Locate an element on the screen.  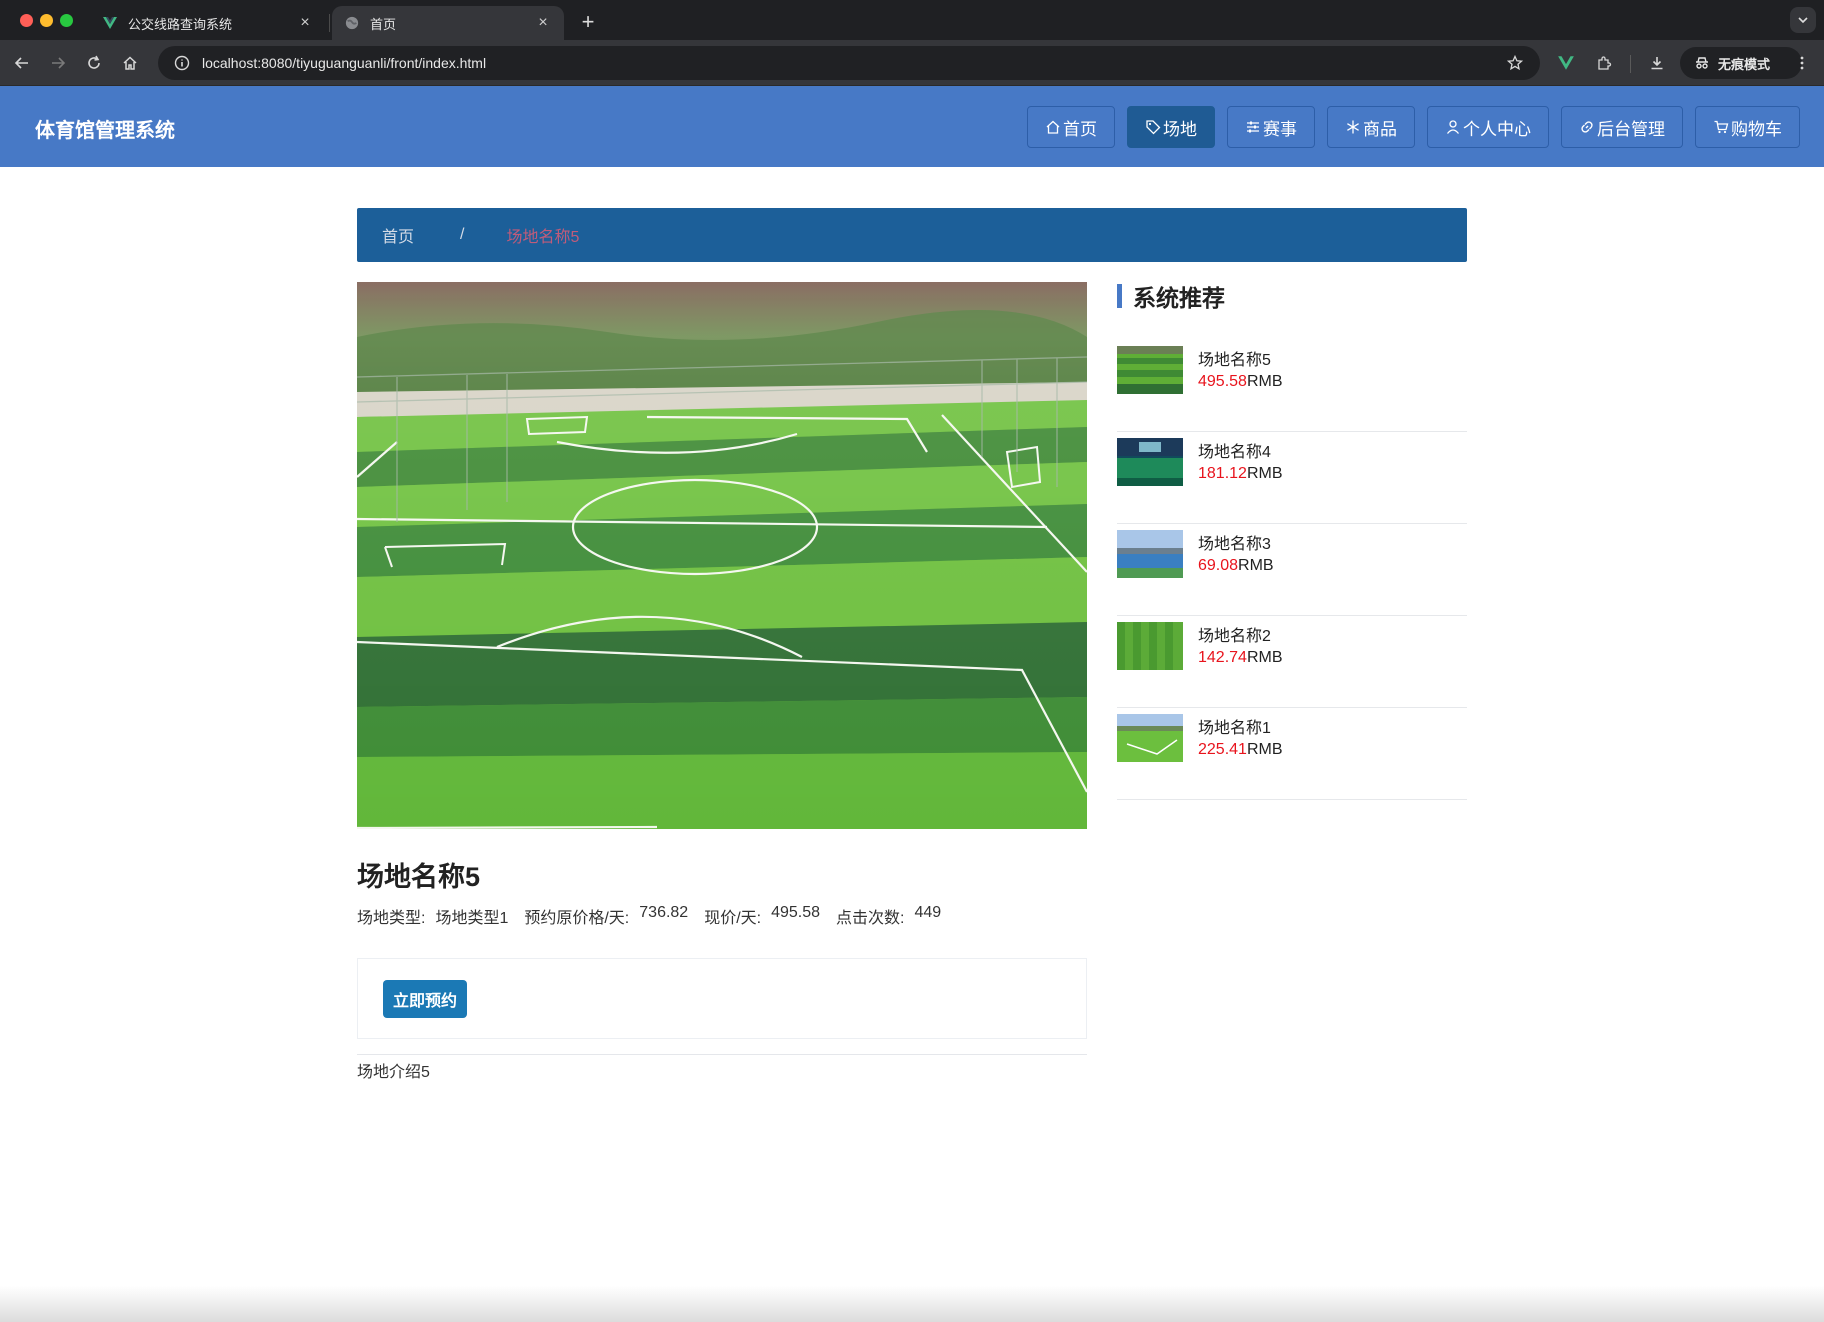
incognito-indicator: 无痕模式 is located at coordinates (1741, 63).